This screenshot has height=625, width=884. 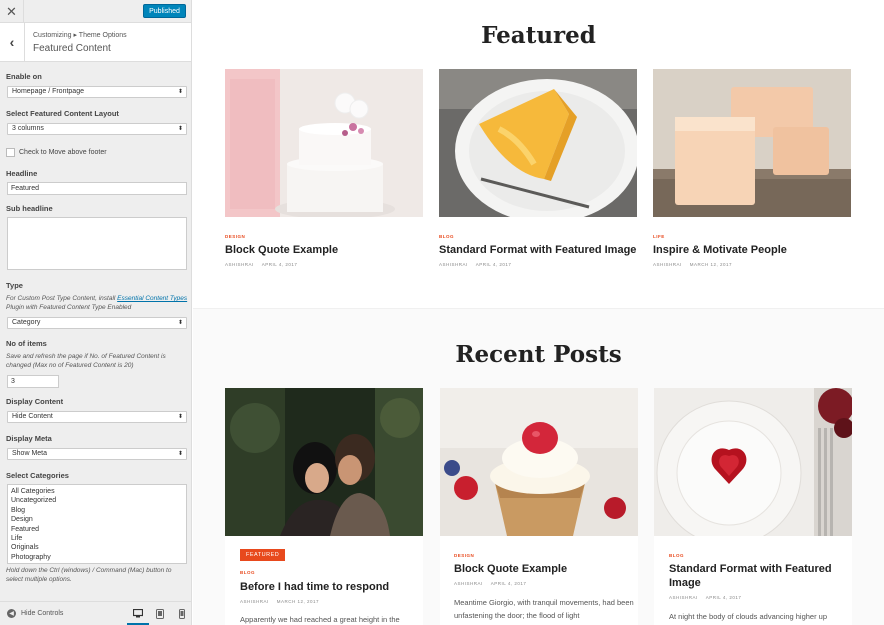 I want to click on type-desc-text: For Custom Post Type Content, install, so click(x=62, y=298).